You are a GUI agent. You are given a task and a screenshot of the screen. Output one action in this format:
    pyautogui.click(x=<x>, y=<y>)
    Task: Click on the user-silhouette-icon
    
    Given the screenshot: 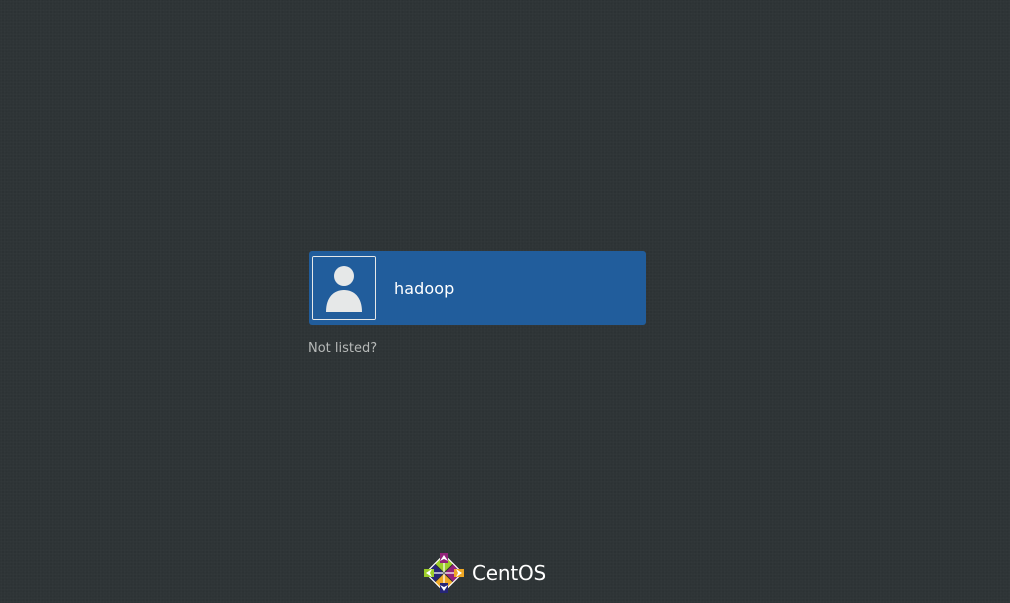 What is the action you would take?
    pyautogui.click(x=344, y=288)
    